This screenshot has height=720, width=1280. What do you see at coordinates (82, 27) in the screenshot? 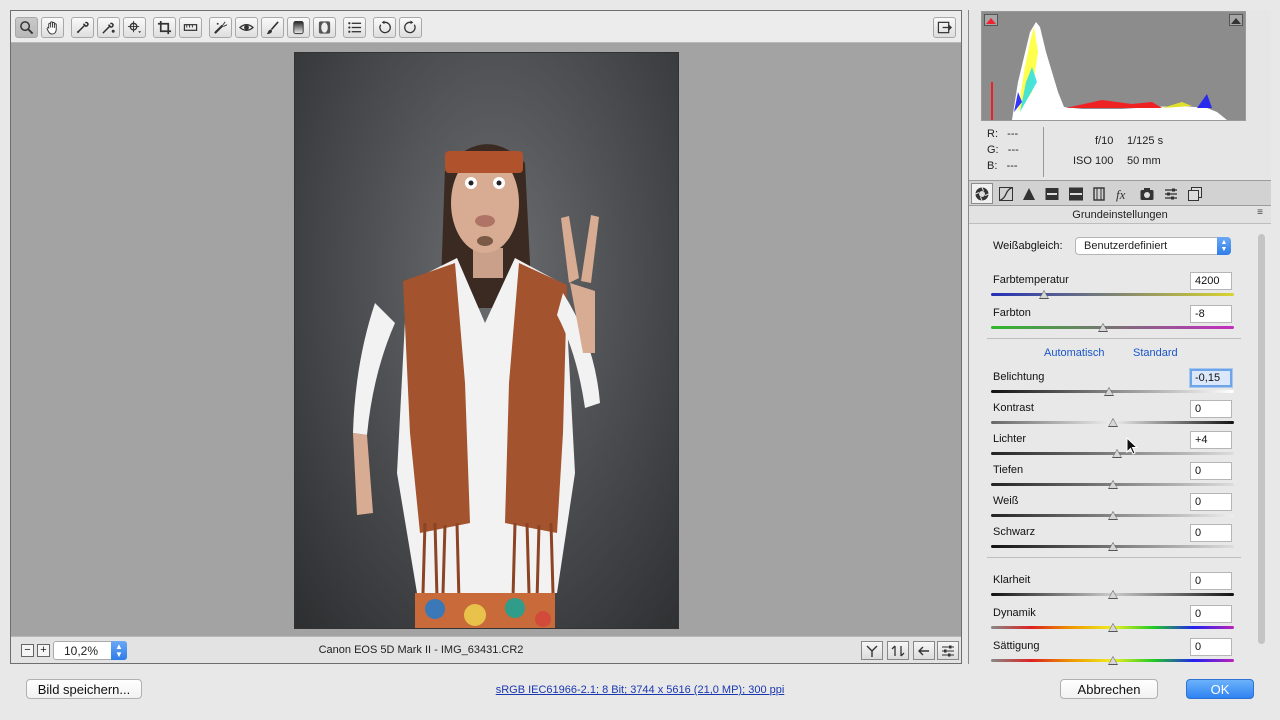
I see `white-balance-tool-button` at bounding box center [82, 27].